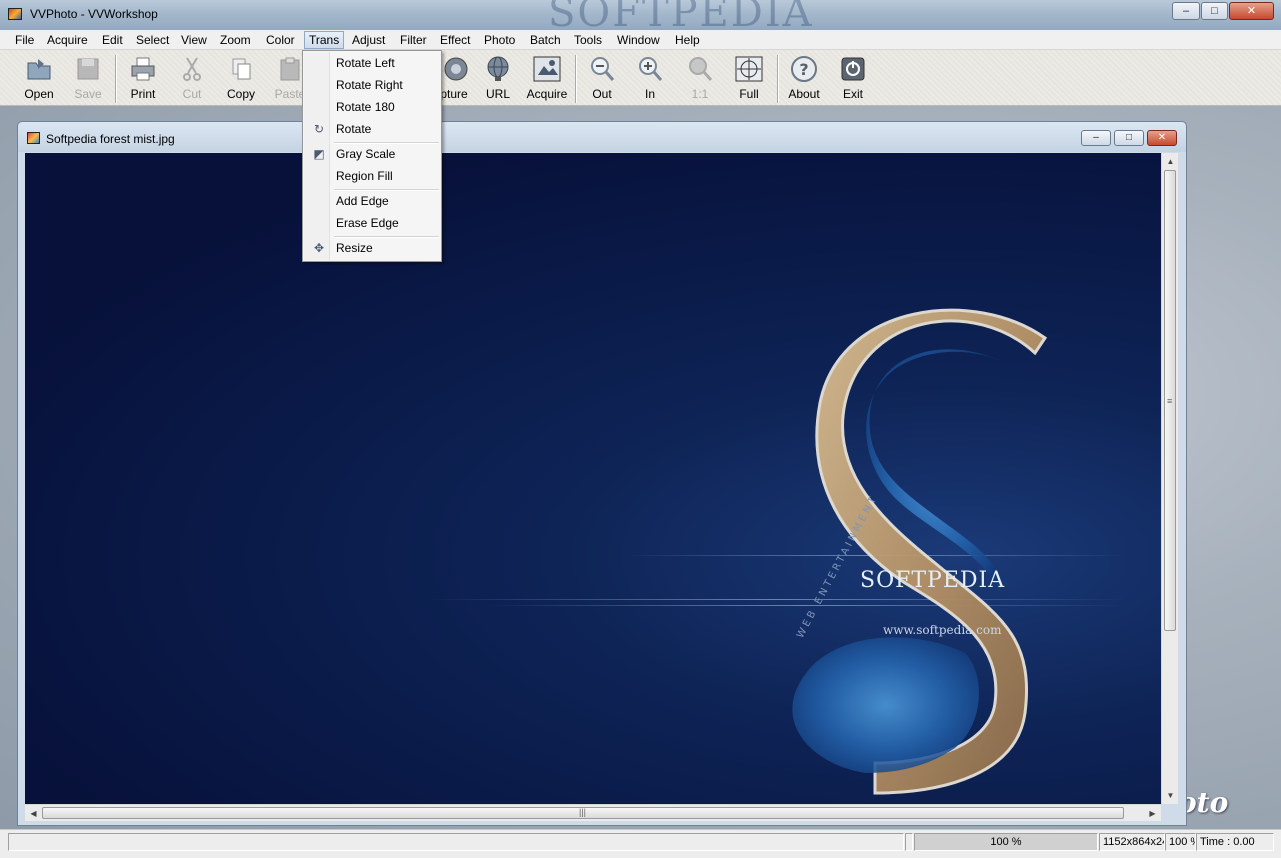 Image resolution: width=1281 pixels, height=858 pixels. Describe the element at coordinates (413, 40) in the screenshot. I see `menu-filter: Filter` at that location.